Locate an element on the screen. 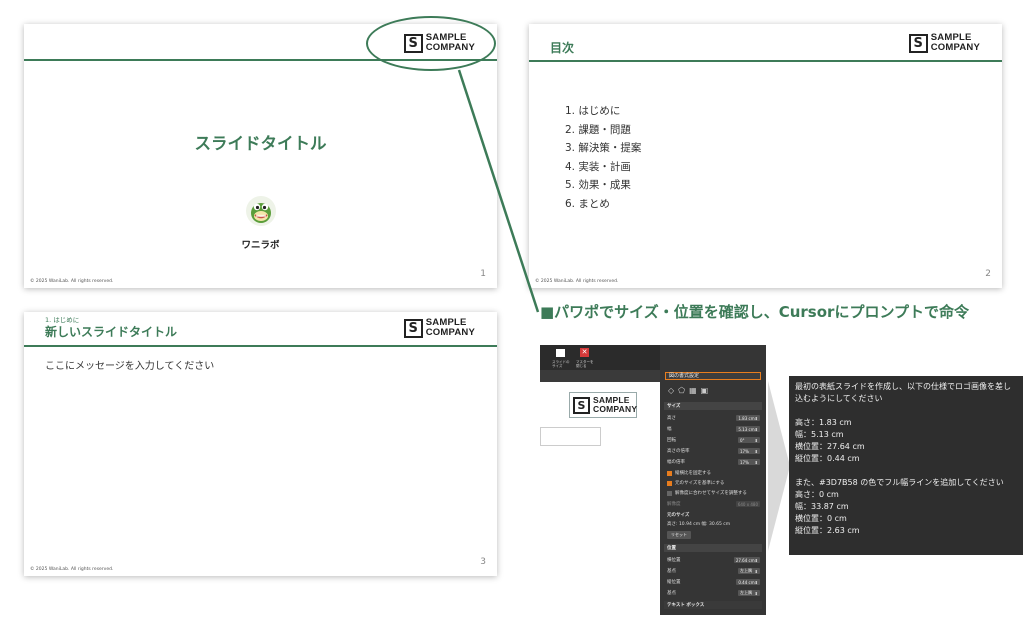  vpos-label: 縦位置 is located at coordinates (674, 582).